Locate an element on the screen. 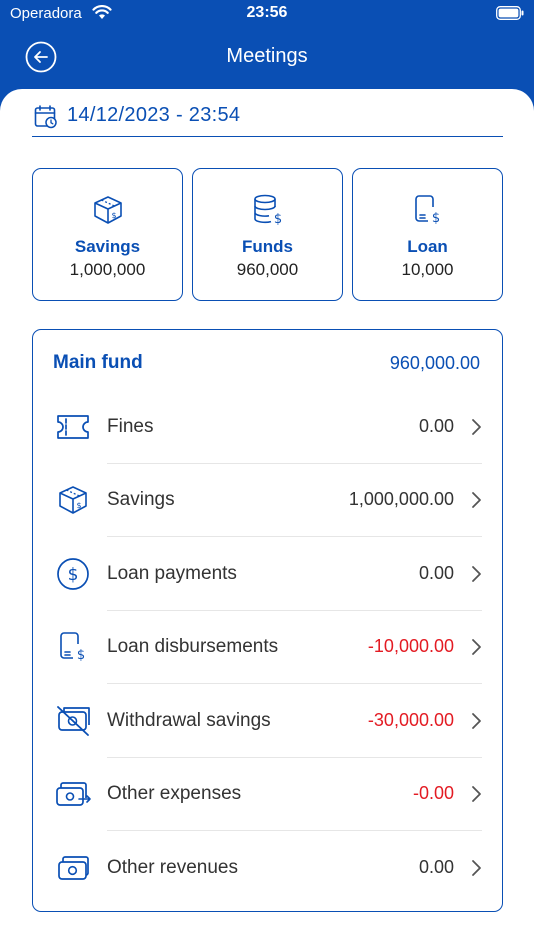 The image size is (534, 950). row-label: Savings is located at coordinates (141, 499).